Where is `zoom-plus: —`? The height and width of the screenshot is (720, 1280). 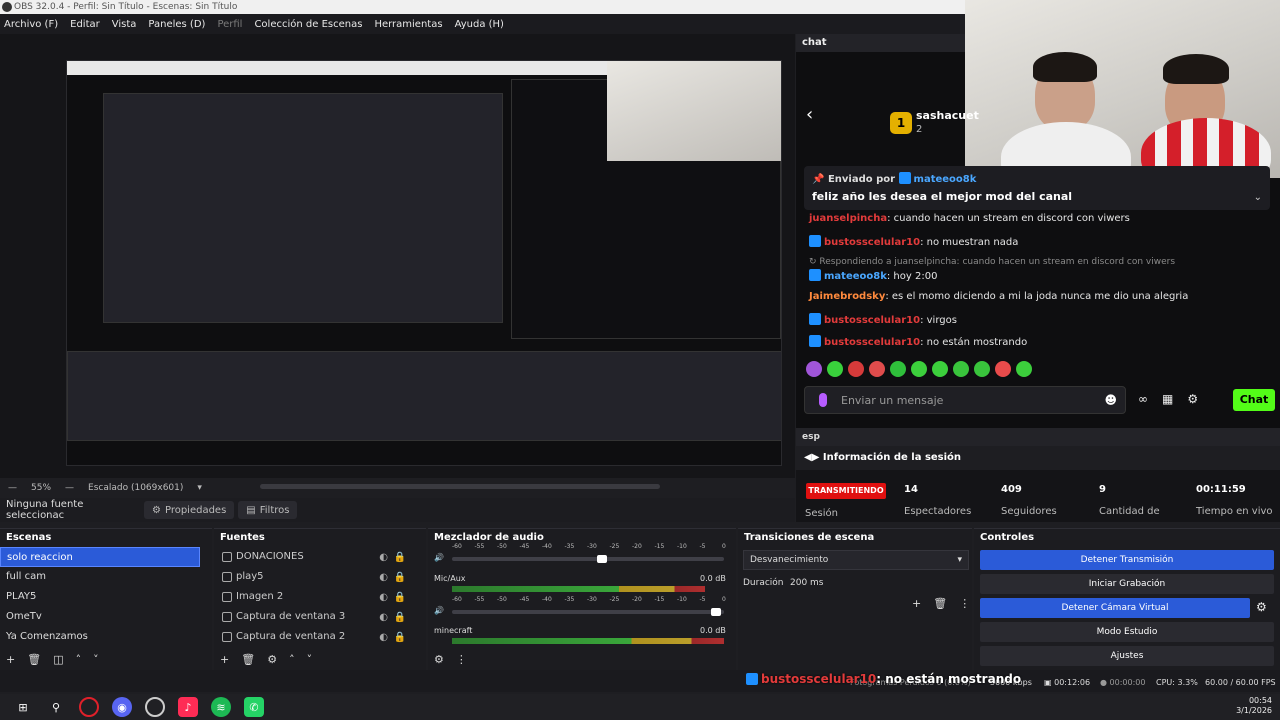 zoom-plus: — is located at coordinates (69, 488).